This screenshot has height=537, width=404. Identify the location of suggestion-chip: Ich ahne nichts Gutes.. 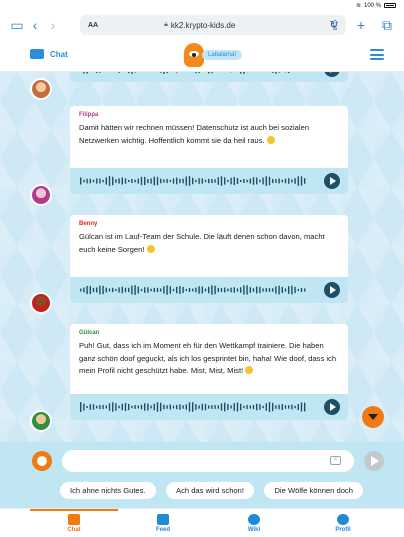
(108, 490).